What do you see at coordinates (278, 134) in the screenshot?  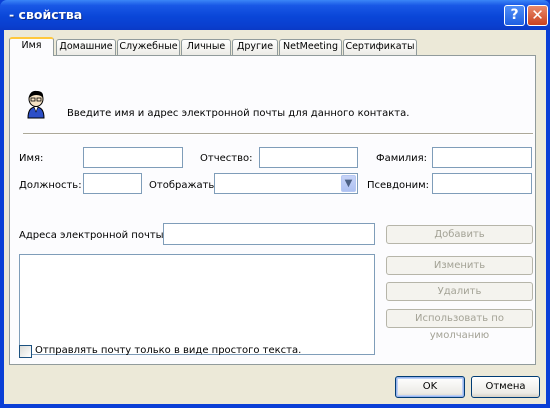 I see `header-divider` at bounding box center [278, 134].